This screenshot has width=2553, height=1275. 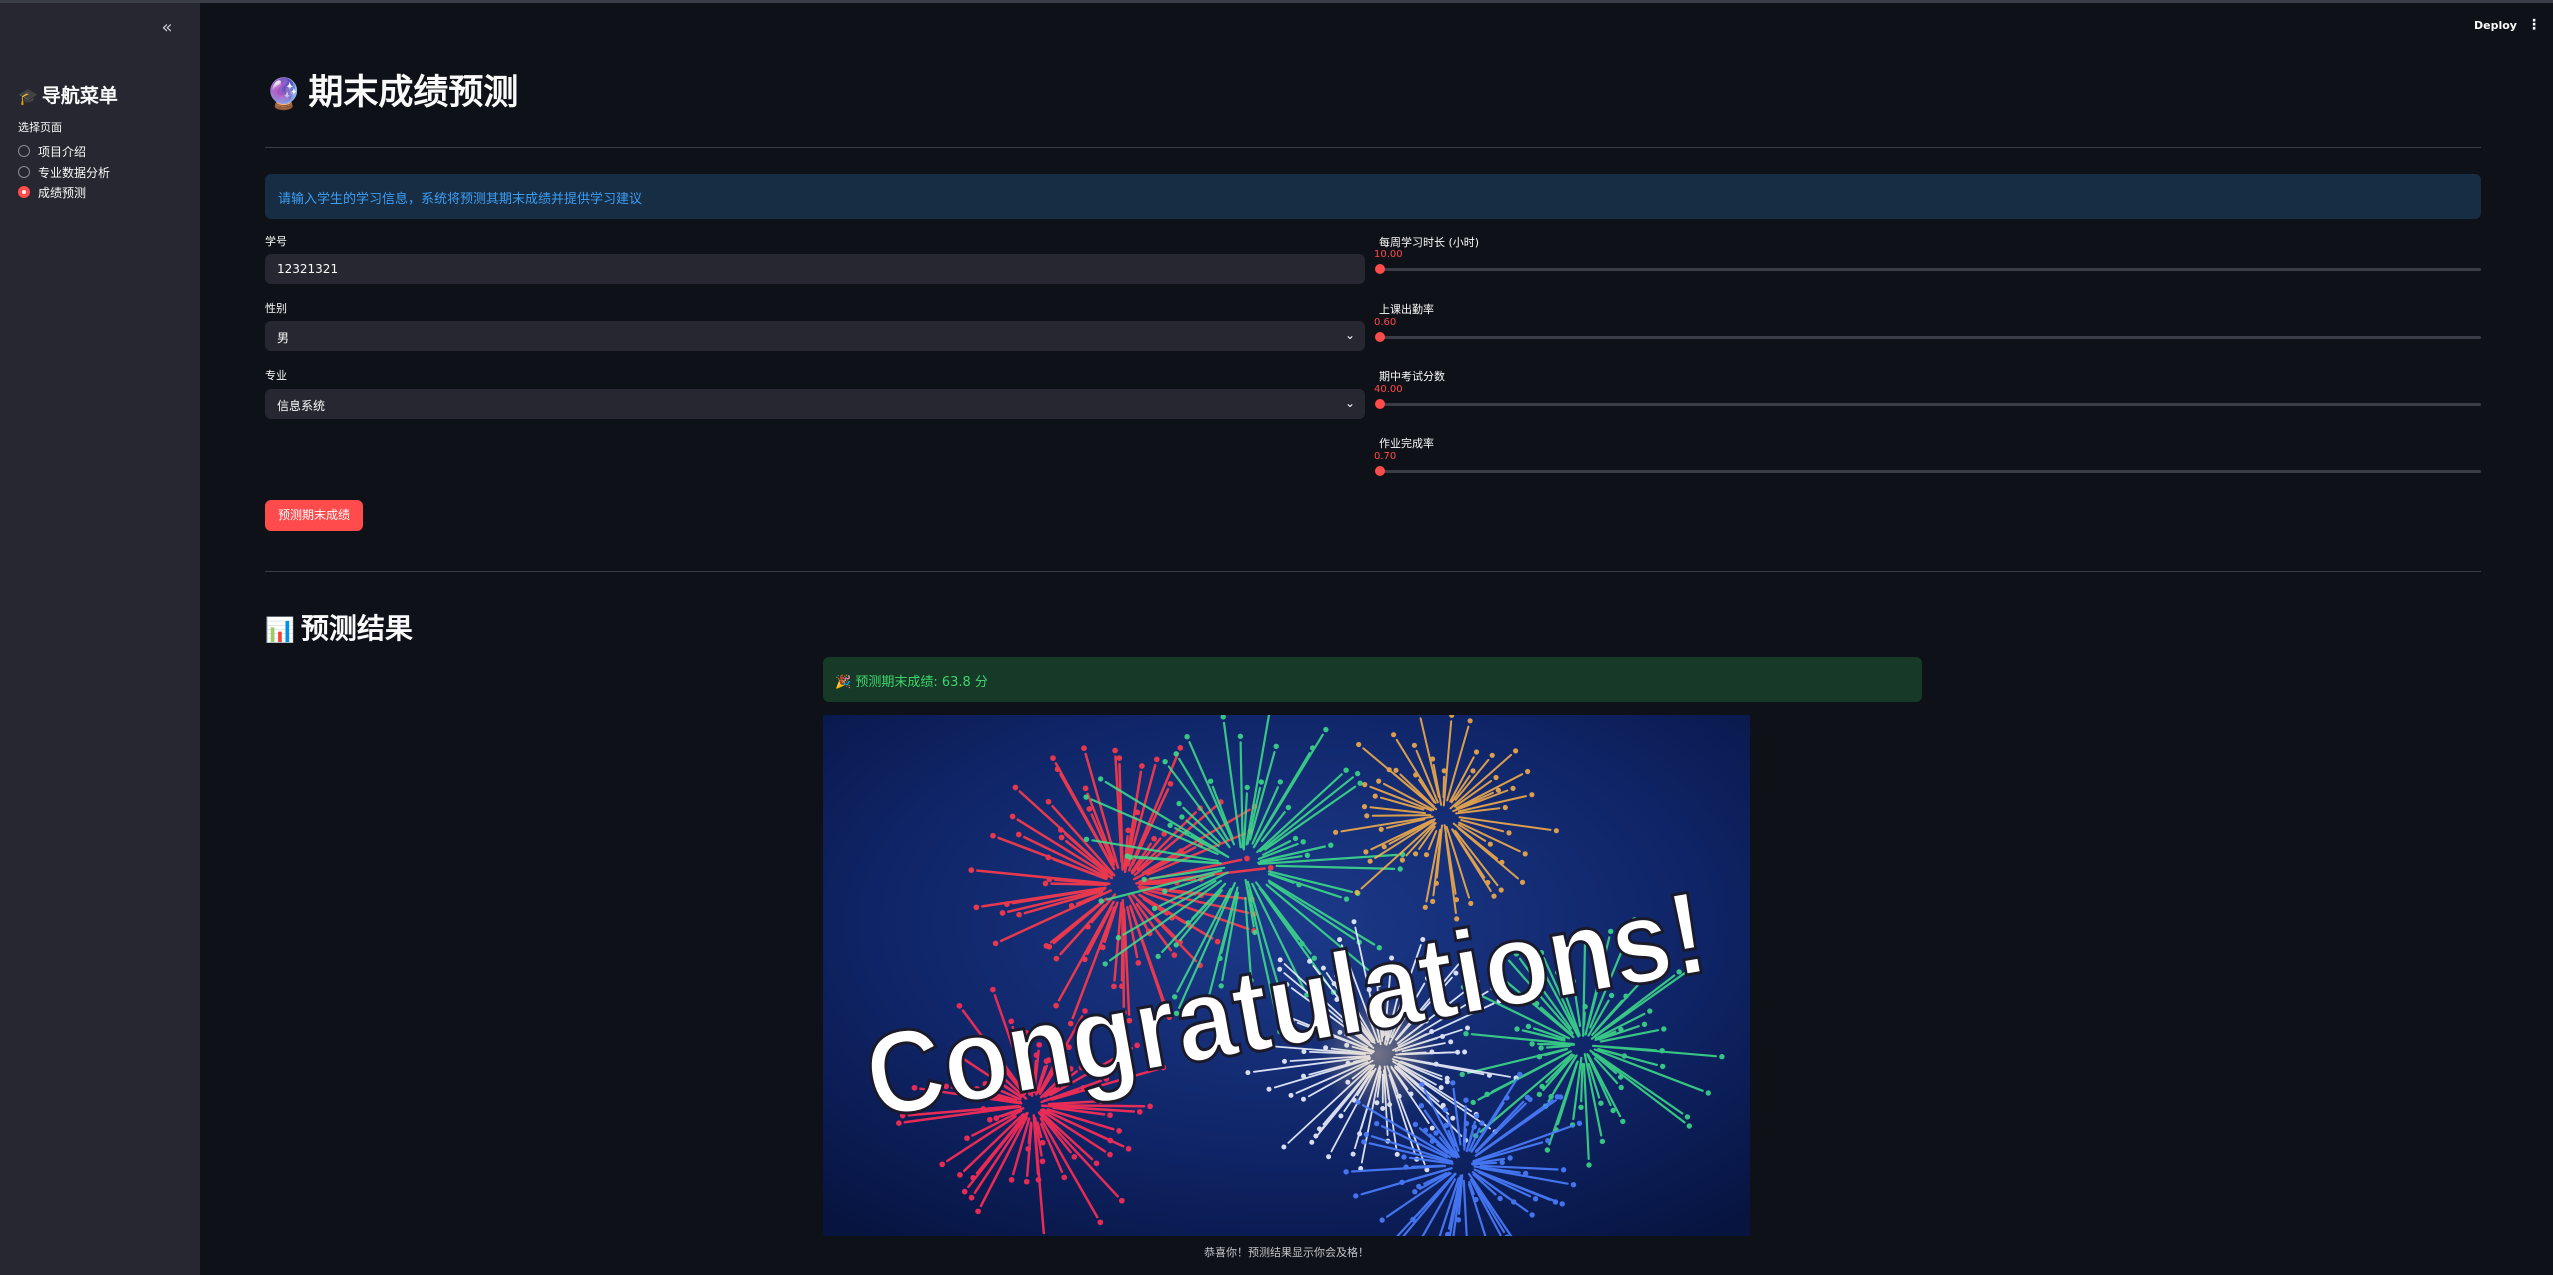 What do you see at coordinates (1929, 337) in the screenshot?
I see `slider-track-attendance` at bounding box center [1929, 337].